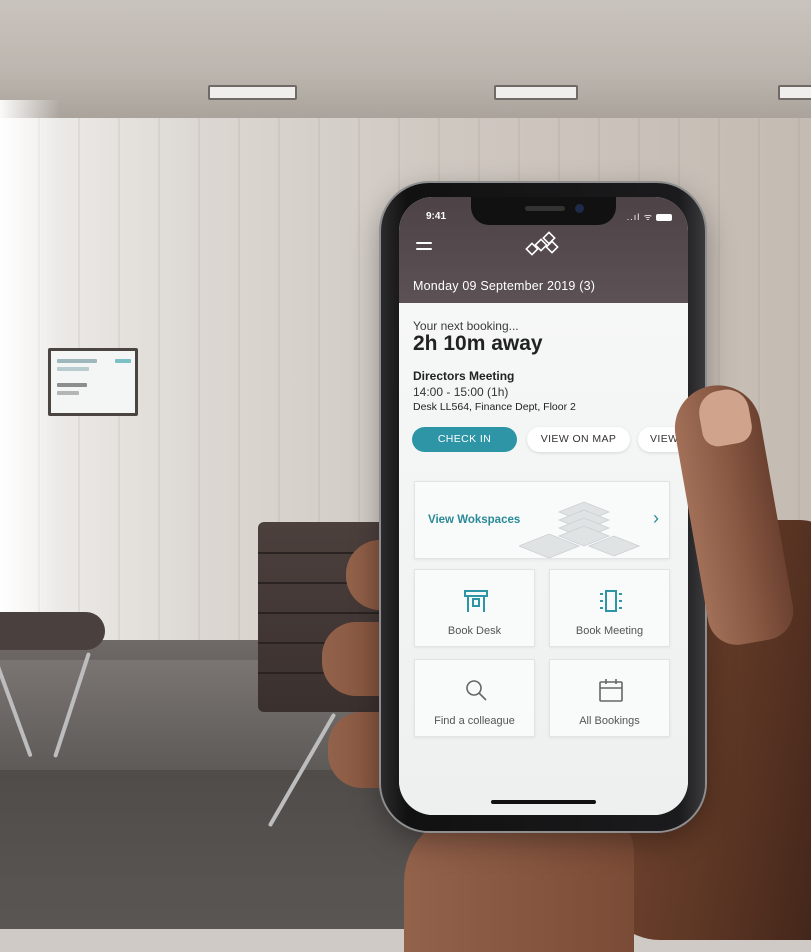 The image size is (811, 952). I want to click on check-in-button: CHECK IN, so click(464, 439).